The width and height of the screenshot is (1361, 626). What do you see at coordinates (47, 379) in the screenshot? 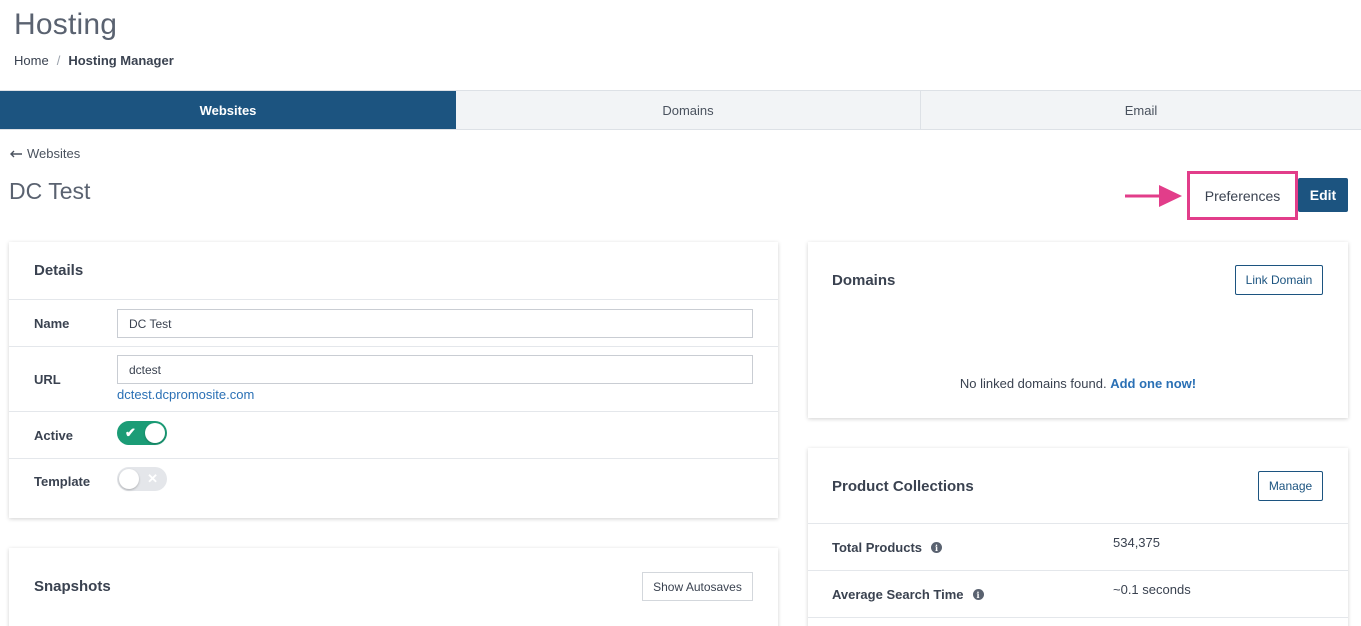
I see `url-label: URL` at bounding box center [47, 379].